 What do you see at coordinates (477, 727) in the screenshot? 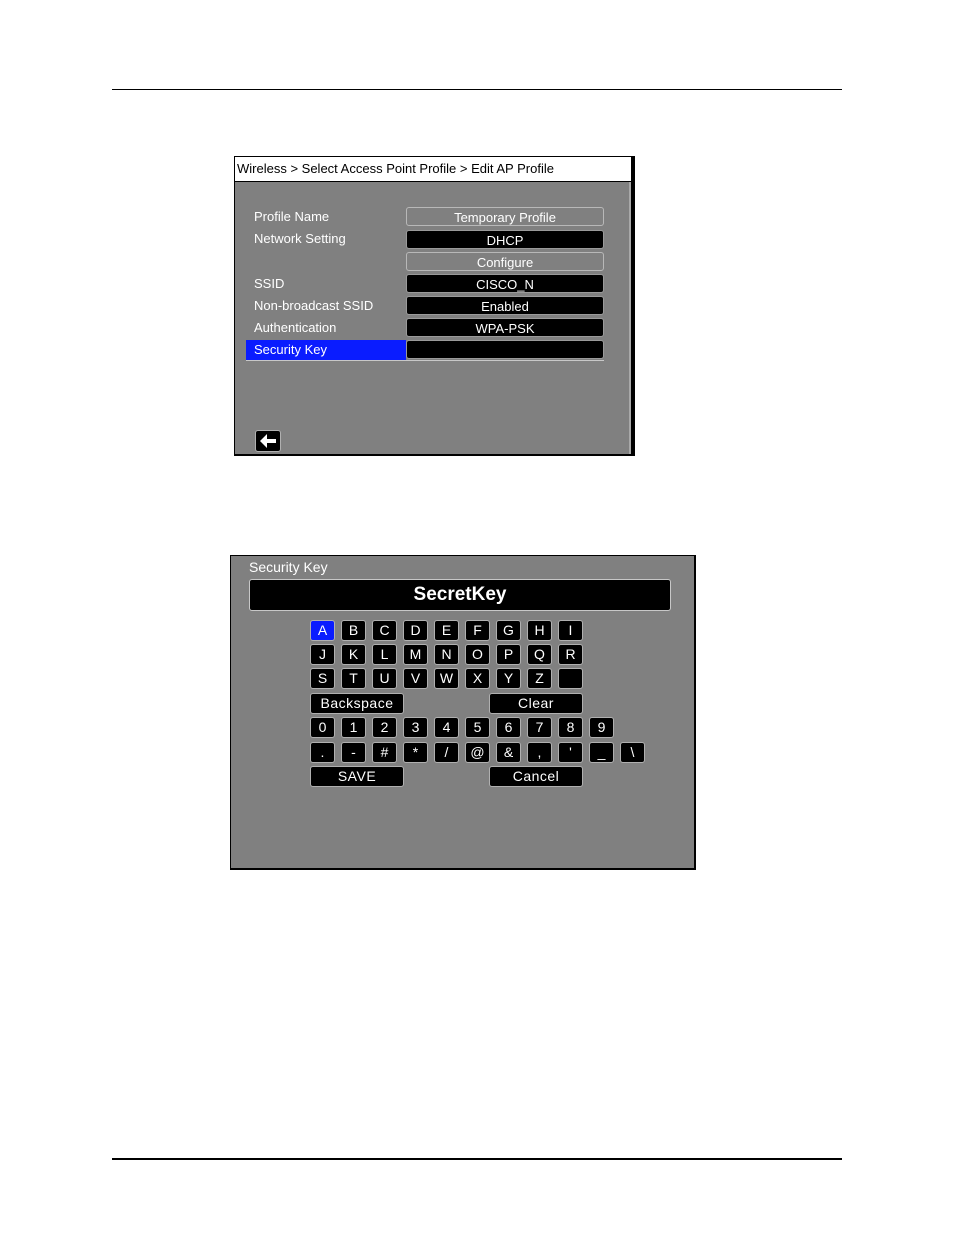
I see `key-5: 5` at bounding box center [477, 727].